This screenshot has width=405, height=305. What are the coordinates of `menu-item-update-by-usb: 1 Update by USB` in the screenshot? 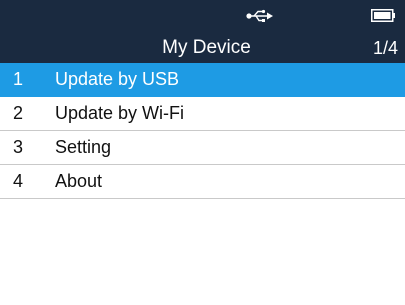 It's located at (202, 80).